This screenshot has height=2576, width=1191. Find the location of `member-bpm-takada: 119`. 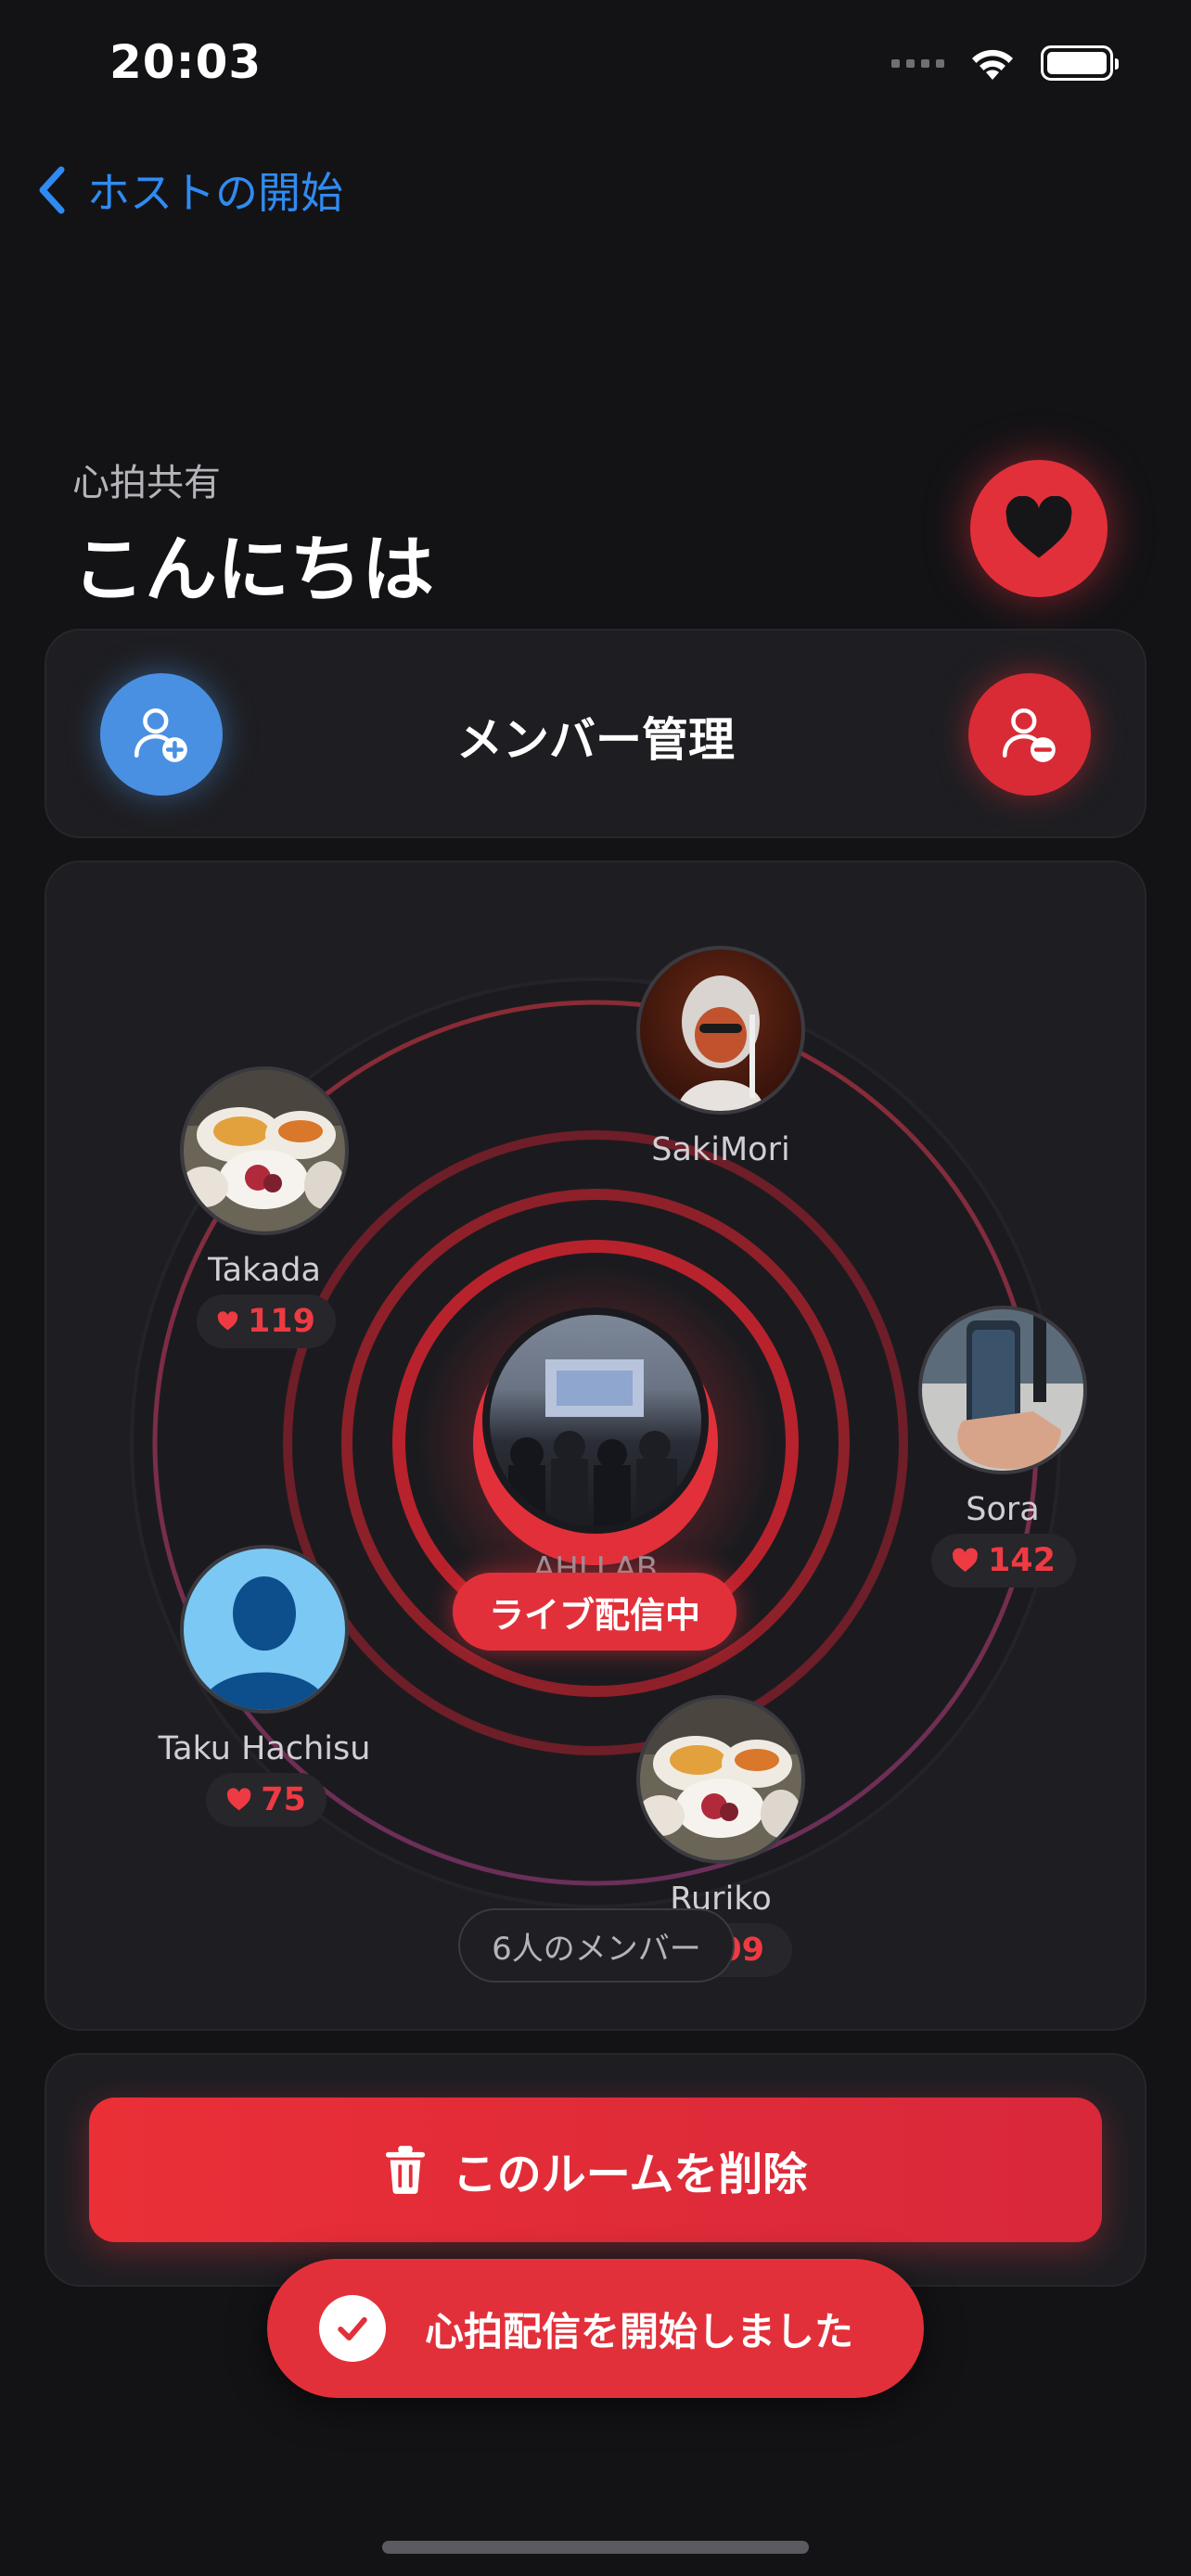

member-bpm-takada: 119 is located at coordinates (266, 1321).